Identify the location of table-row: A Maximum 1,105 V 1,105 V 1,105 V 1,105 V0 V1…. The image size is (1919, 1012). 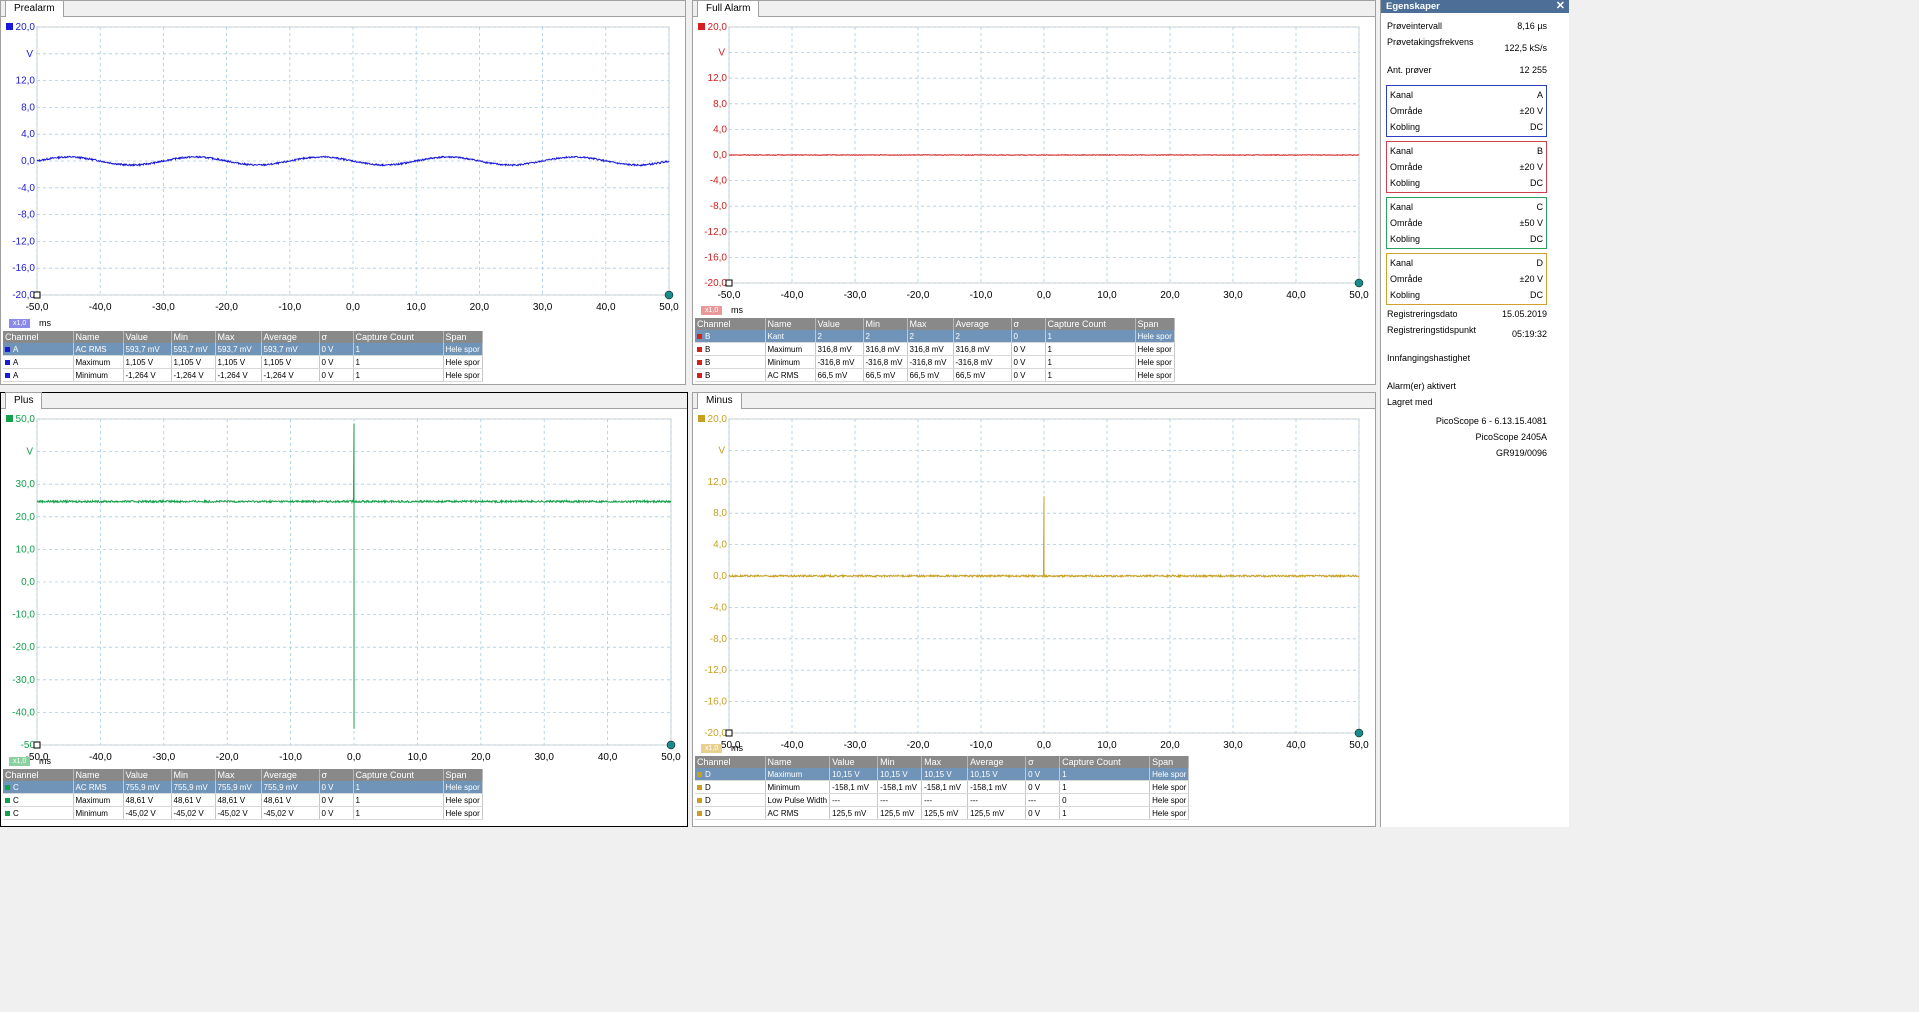
(243, 362).